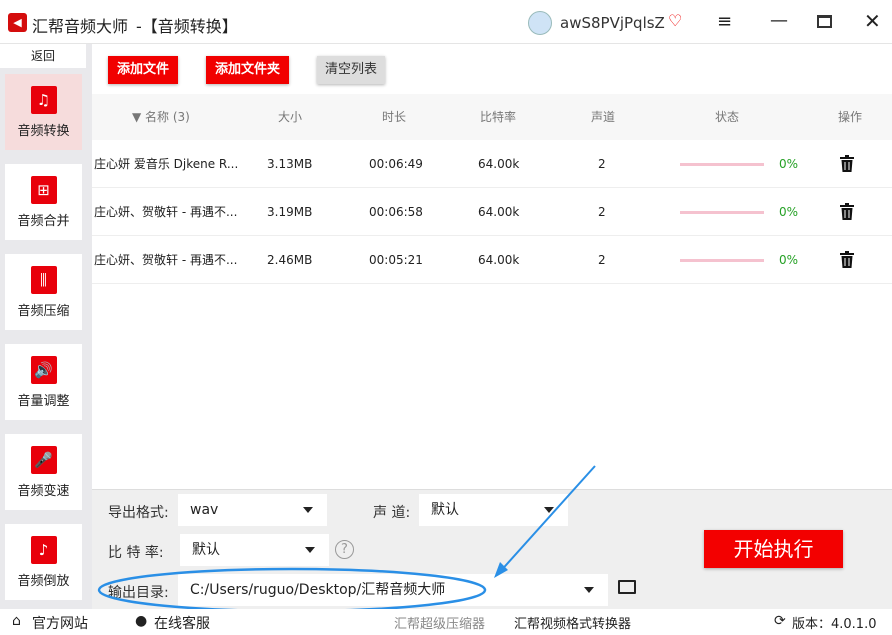  I want to click on minimize-icon: —, so click(779, 20).